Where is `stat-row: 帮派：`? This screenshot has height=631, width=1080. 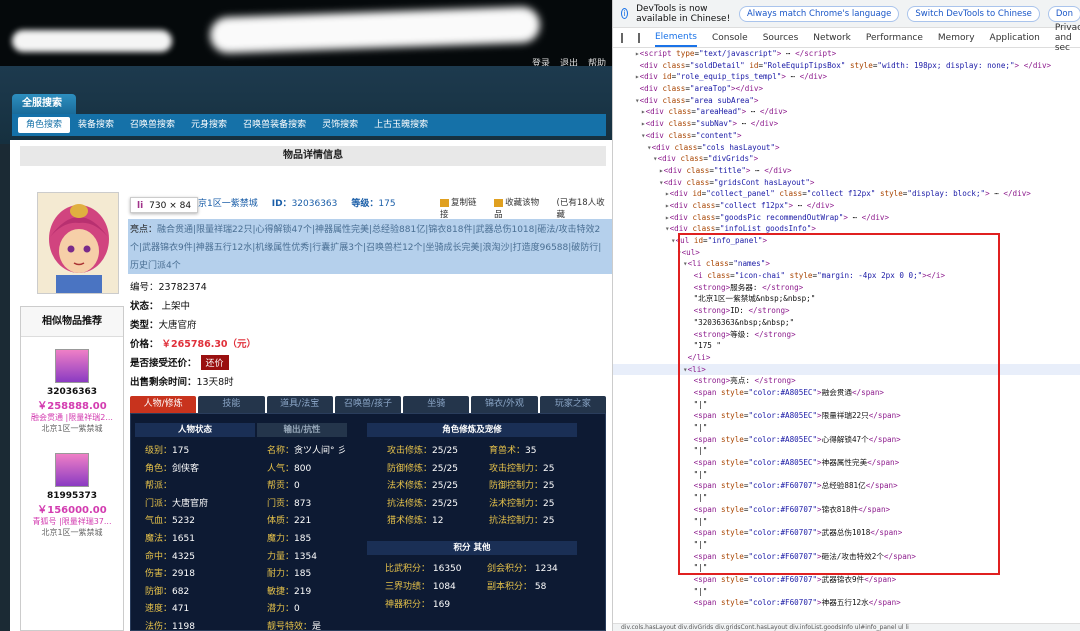 stat-row: 帮派： is located at coordinates (158, 484).